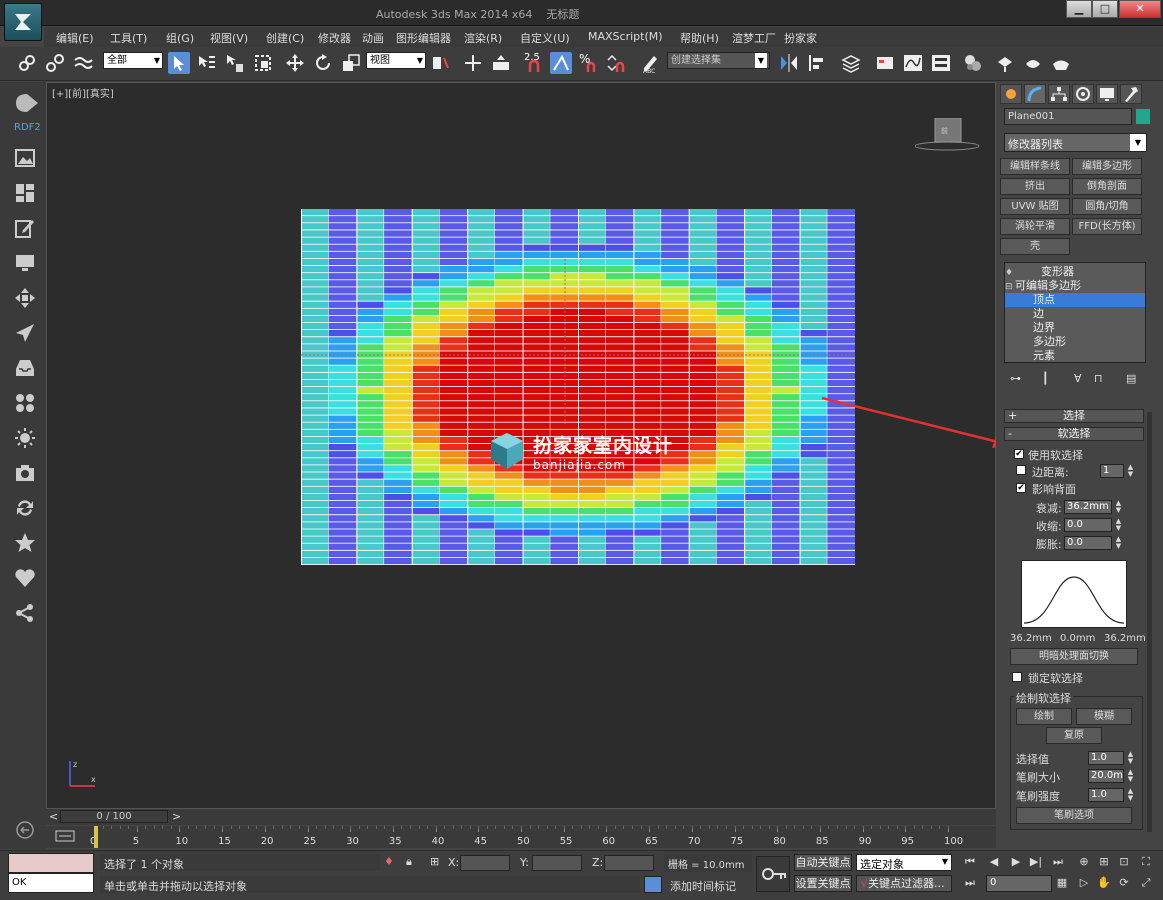 This screenshot has height=900, width=1163. I want to click on maximize-viewport-icon: ⤢, so click(1146, 883).